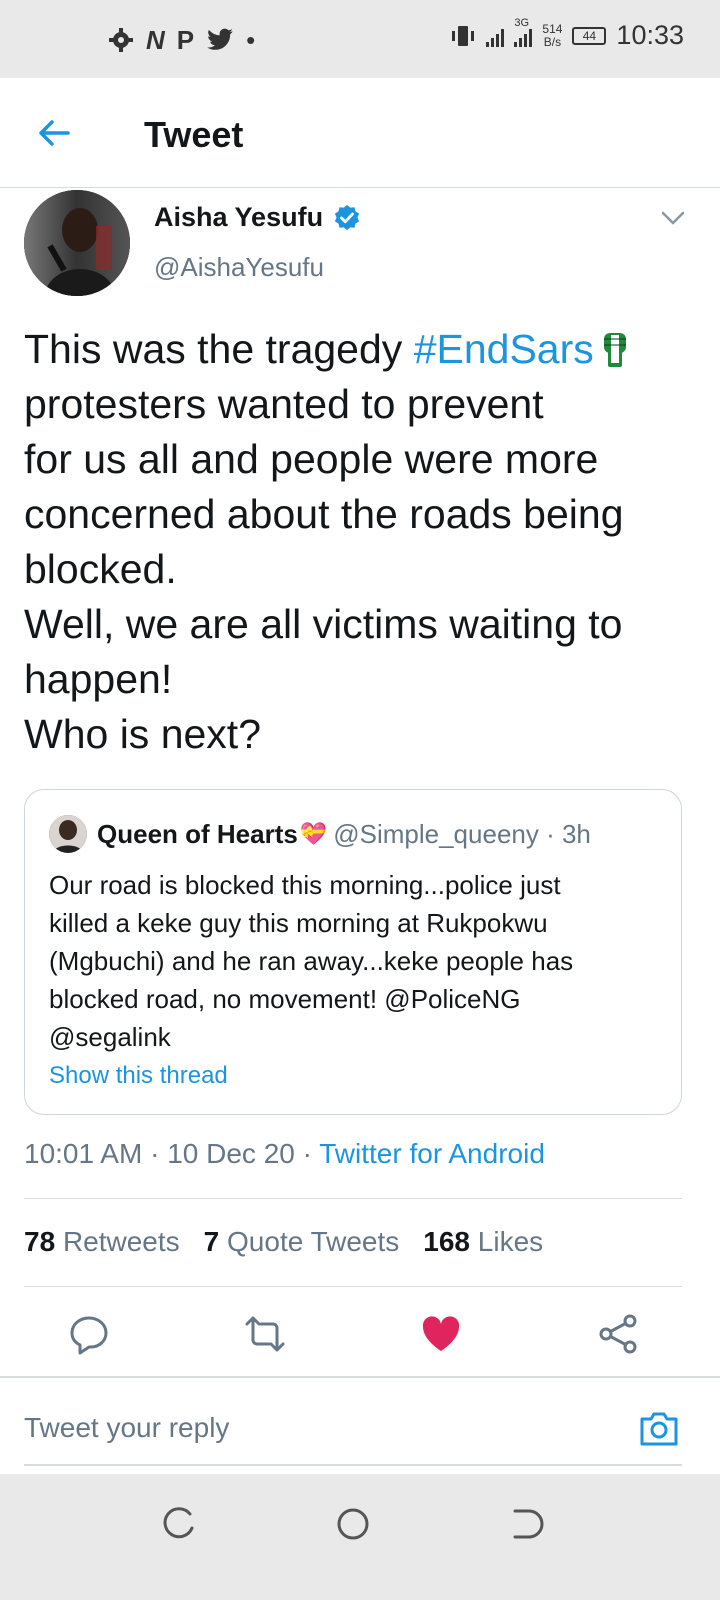 The height and width of the screenshot is (1600, 720). I want to click on recent-apps-icon, so click(180, 1524).